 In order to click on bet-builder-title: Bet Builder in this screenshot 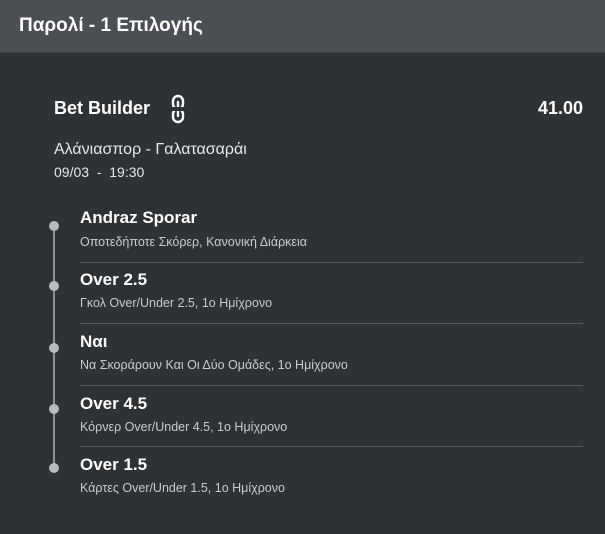, I will do `click(102, 108)`.